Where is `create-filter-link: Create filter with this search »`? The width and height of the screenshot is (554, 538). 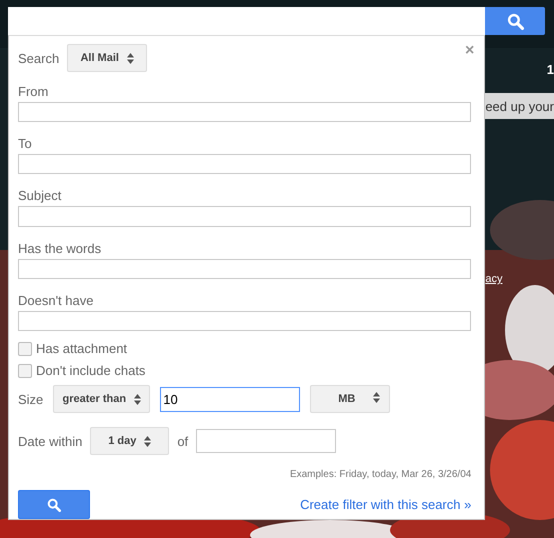
create-filter-link: Create filter with this search » is located at coordinates (386, 504).